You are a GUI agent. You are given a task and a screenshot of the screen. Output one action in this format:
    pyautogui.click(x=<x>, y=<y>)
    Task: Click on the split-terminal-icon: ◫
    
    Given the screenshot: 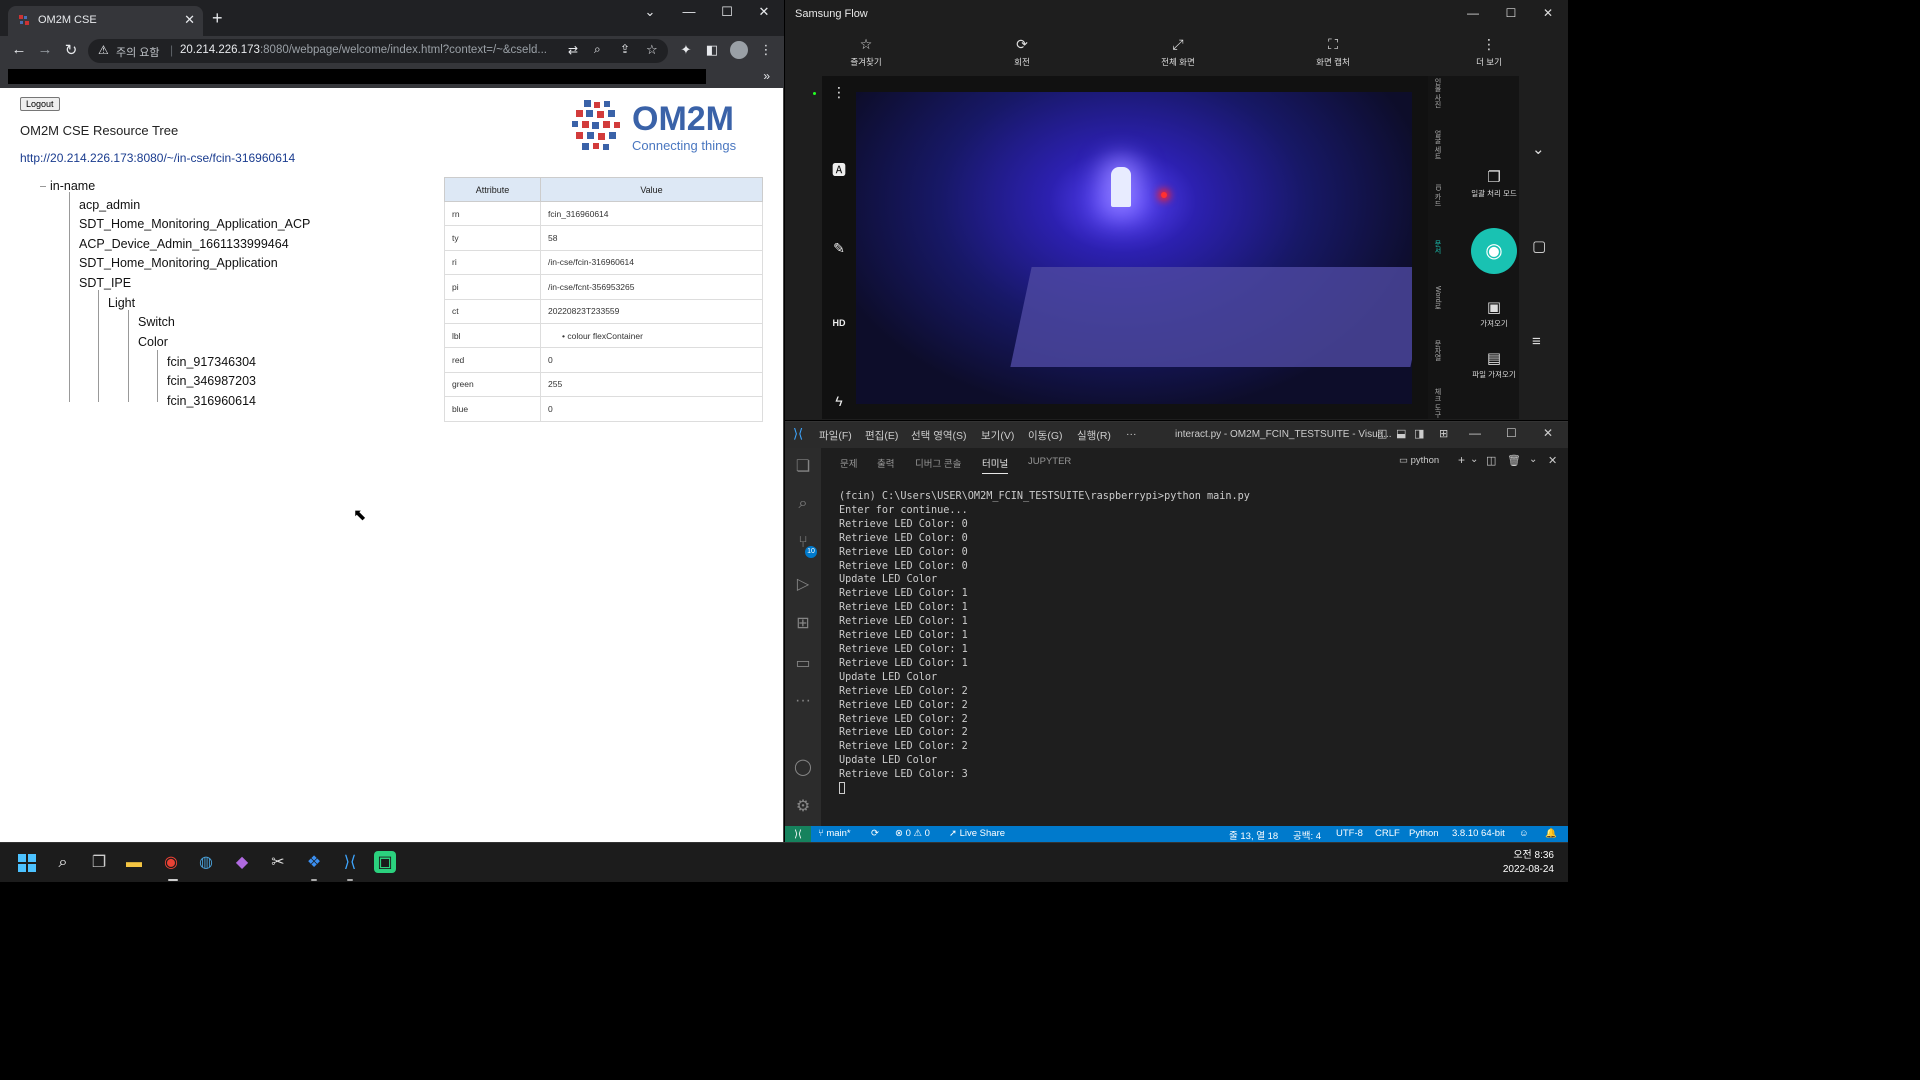 What is the action you would take?
    pyautogui.click(x=1491, y=460)
    